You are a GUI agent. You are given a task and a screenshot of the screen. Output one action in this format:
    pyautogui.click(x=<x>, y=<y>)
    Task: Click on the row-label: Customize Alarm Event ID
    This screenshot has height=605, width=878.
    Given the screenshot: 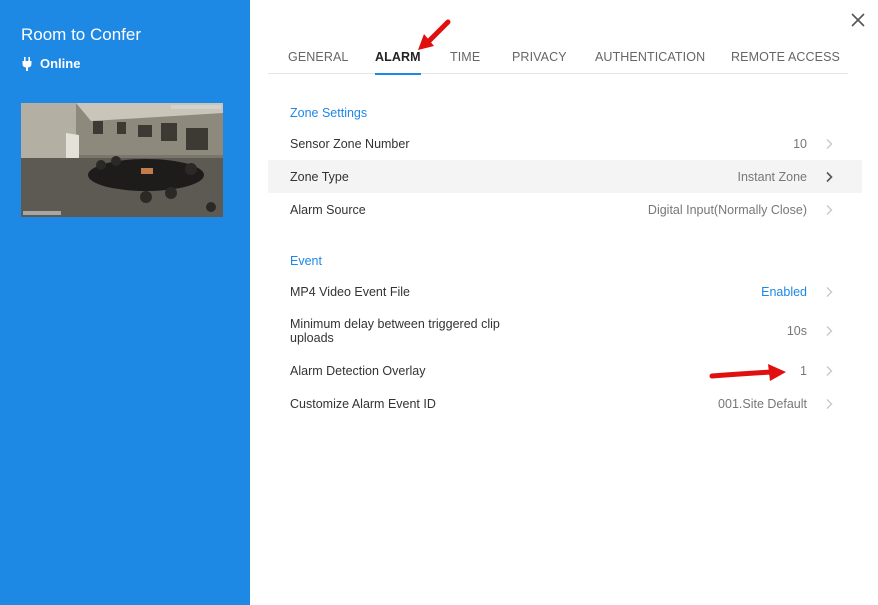 What is the action you would take?
    pyautogui.click(x=363, y=403)
    